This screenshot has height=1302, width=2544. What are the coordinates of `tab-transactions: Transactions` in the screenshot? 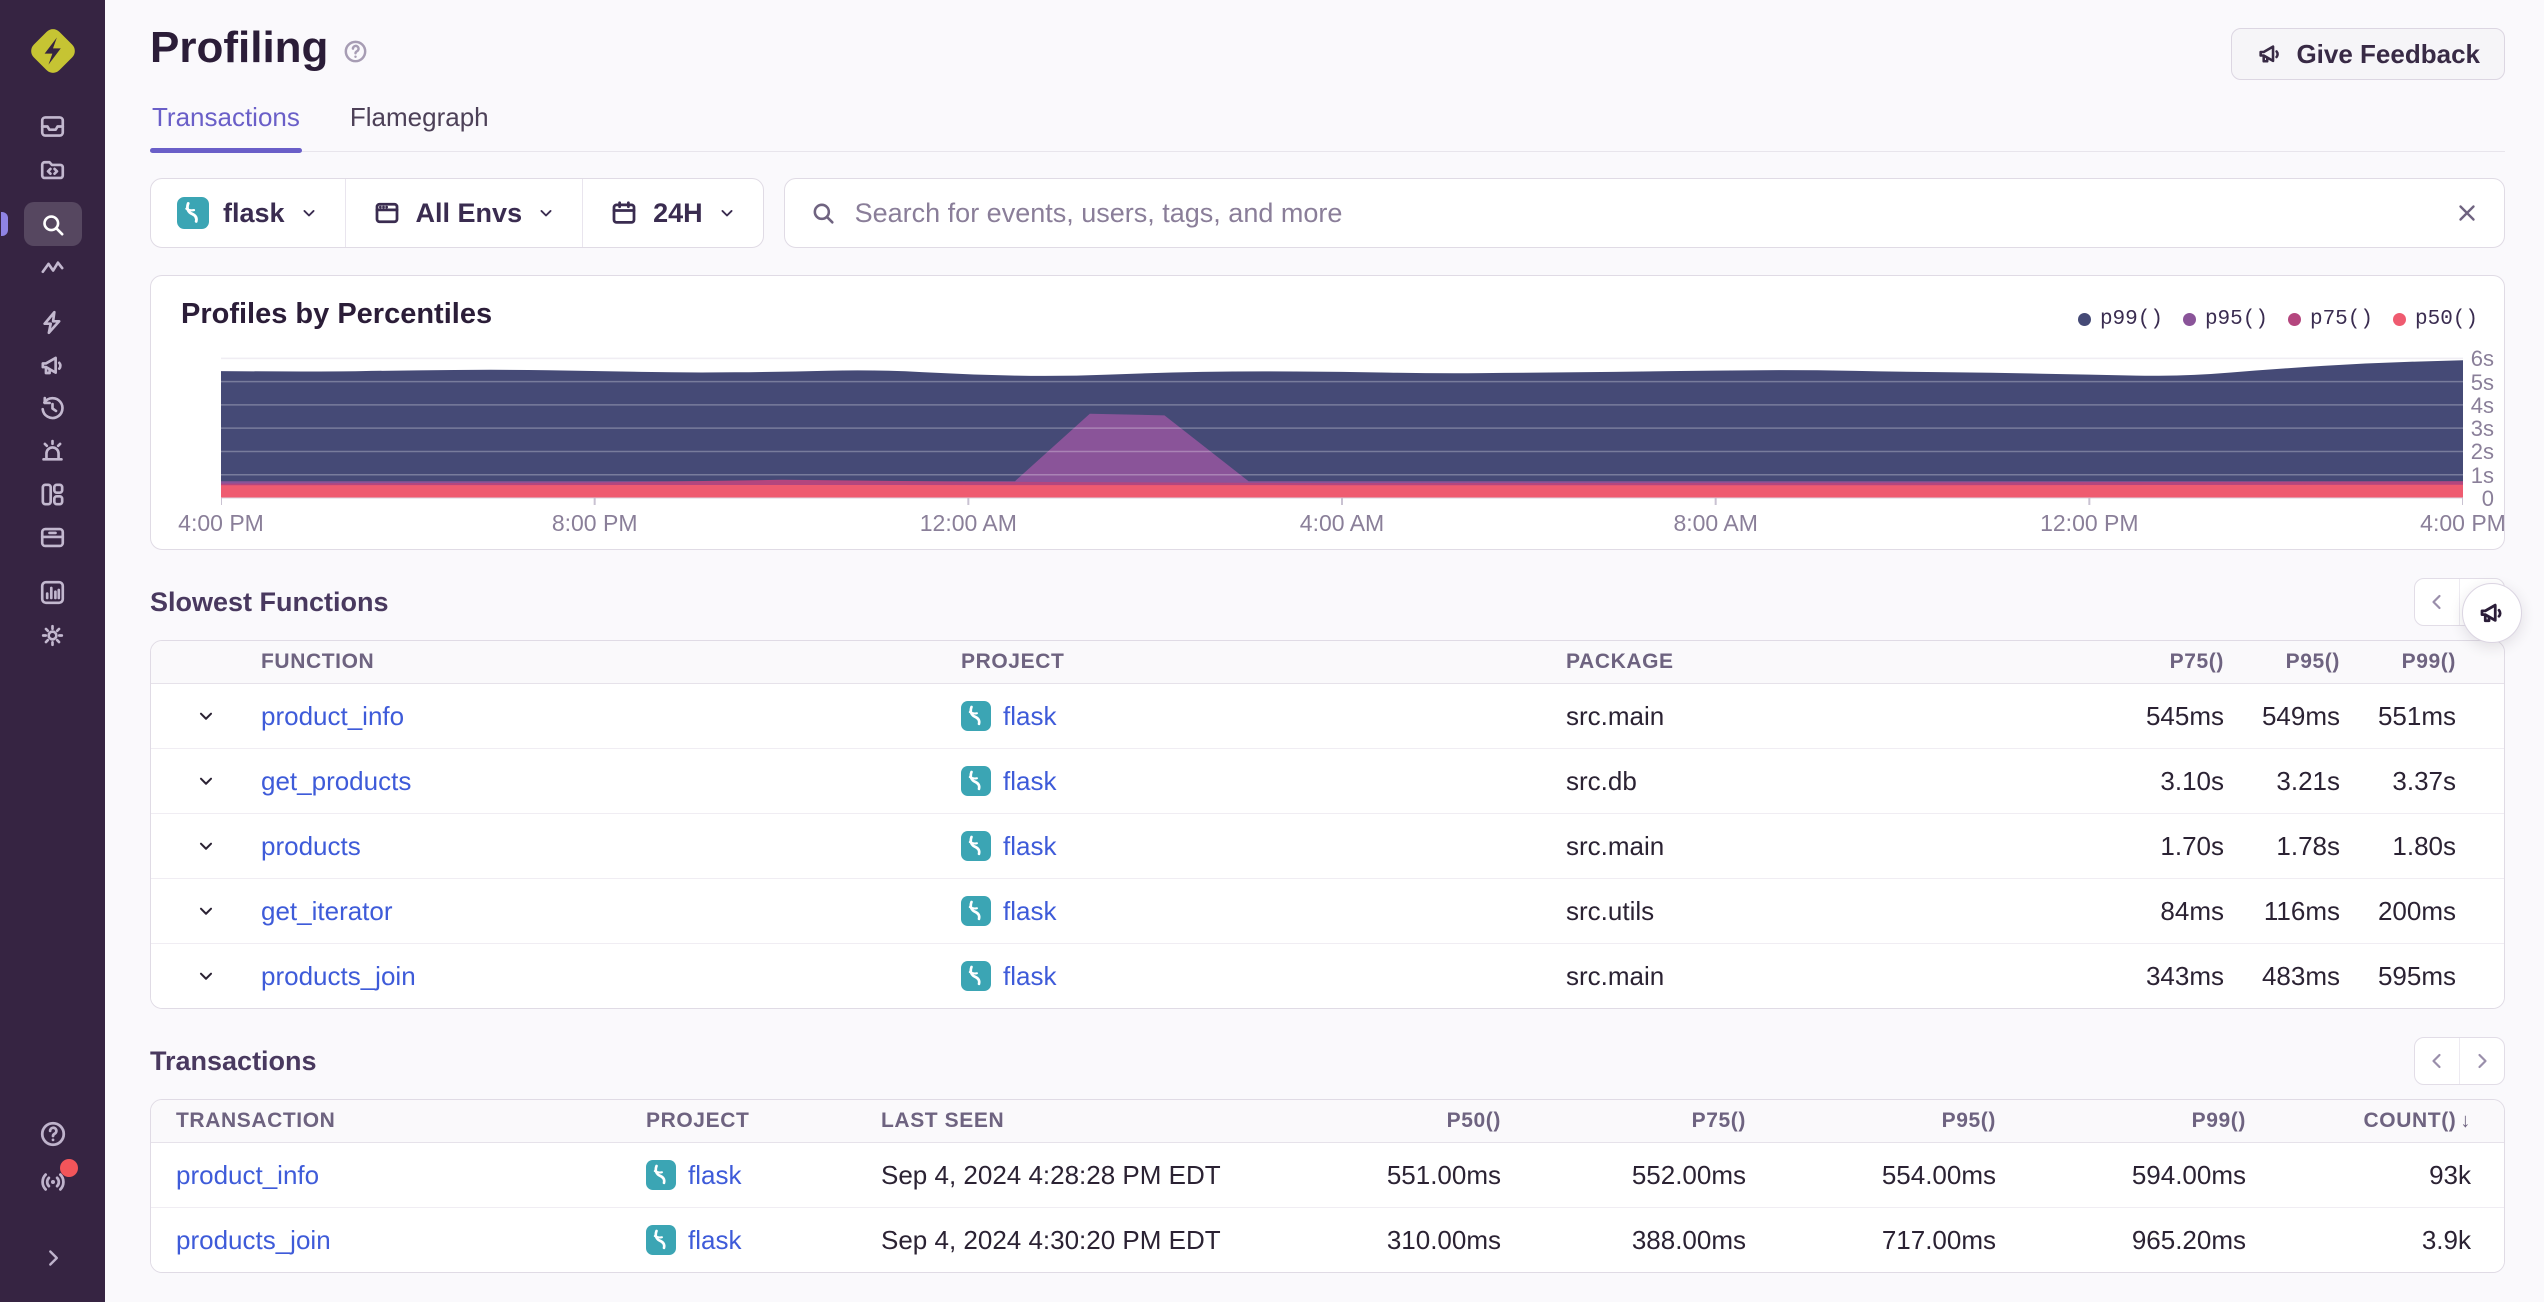 It's located at (226, 124).